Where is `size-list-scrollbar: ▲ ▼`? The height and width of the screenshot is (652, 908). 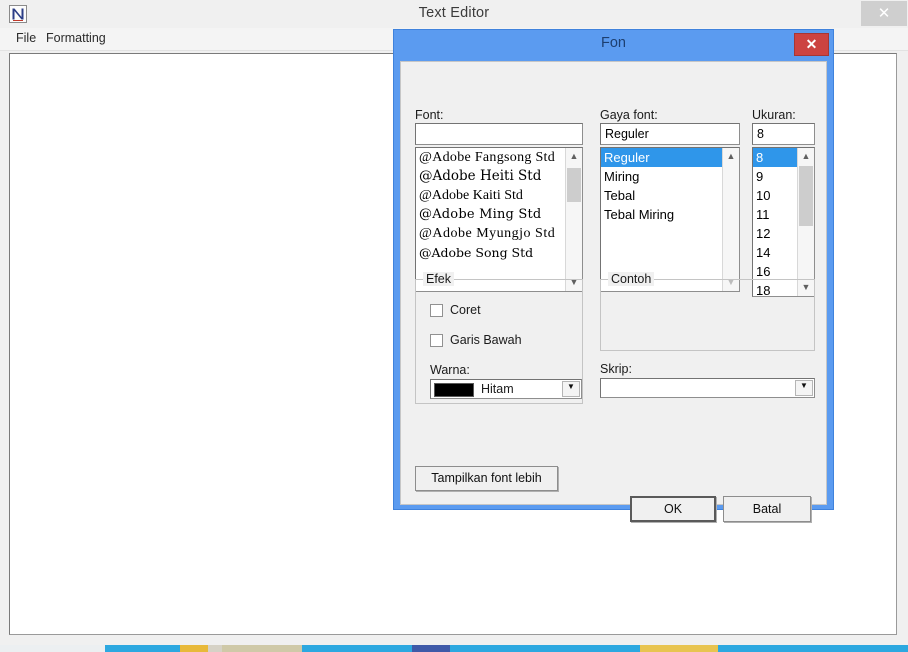
size-list-scrollbar: ▲ ▼ is located at coordinates (805, 222).